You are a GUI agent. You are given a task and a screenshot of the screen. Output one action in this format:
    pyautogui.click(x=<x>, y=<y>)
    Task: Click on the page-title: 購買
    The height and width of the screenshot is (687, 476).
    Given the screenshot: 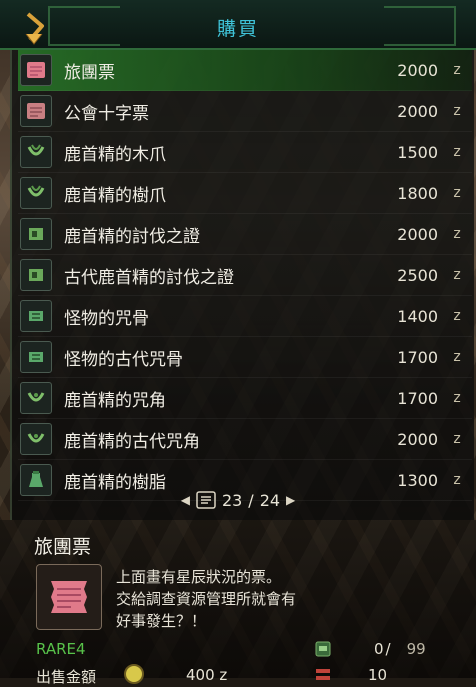 What is the action you would take?
    pyautogui.click(x=237, y=29)
    